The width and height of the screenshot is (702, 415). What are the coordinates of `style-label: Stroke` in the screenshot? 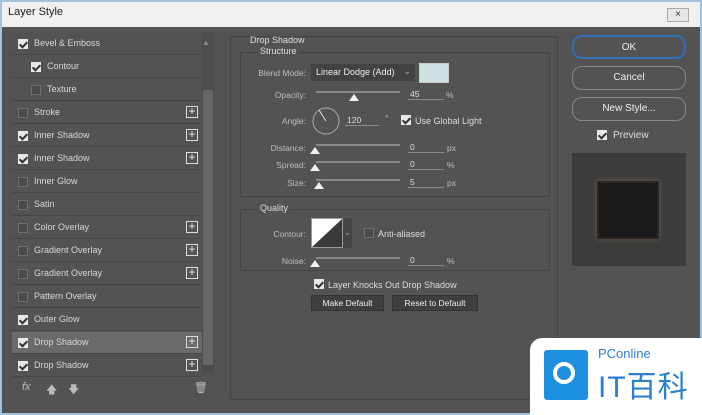 It's located at (47, 112).